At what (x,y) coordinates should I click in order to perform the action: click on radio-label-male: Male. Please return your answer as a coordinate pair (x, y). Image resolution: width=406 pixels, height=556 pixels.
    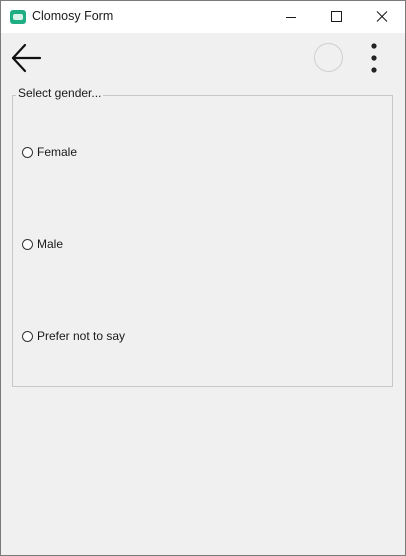
    Looking at the image, I should click on (50, 244).